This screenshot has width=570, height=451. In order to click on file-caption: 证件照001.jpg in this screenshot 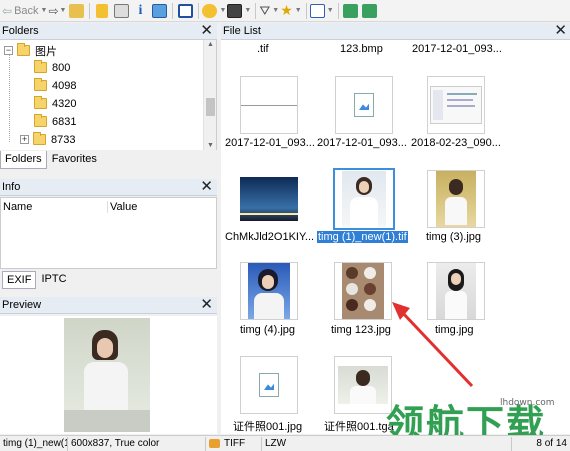, I will do `click(267, 426)`.